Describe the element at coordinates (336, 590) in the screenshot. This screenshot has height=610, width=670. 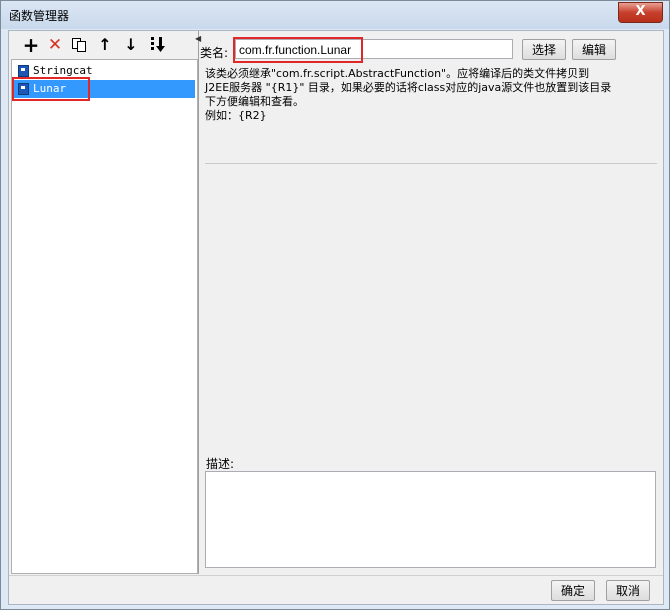
I see `dialog-footer: 确定 取消` at that location.